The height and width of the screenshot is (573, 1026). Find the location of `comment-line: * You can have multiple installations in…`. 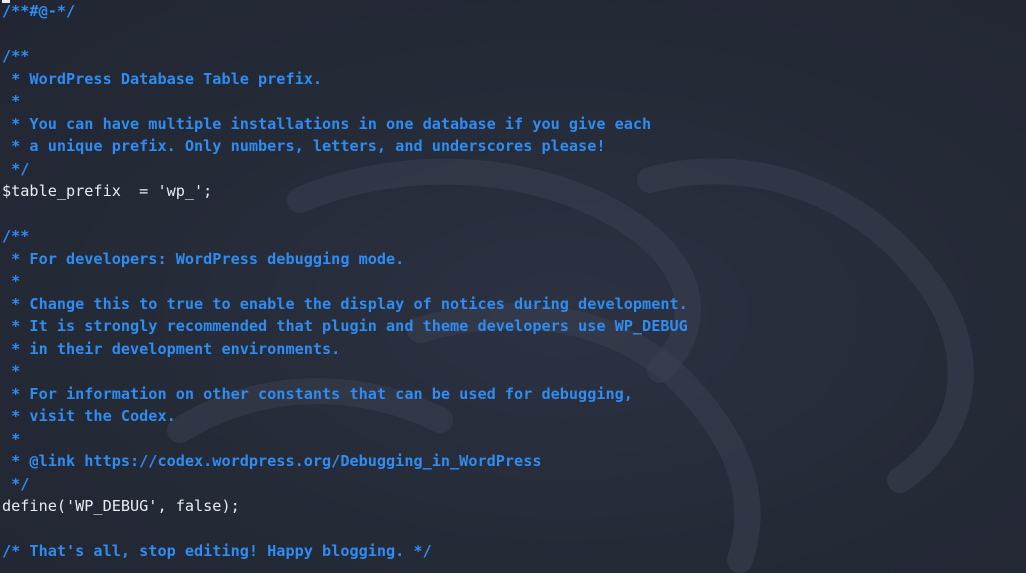

comment-line: * You can have multiple installations in… is located at coordinates (327, 123).